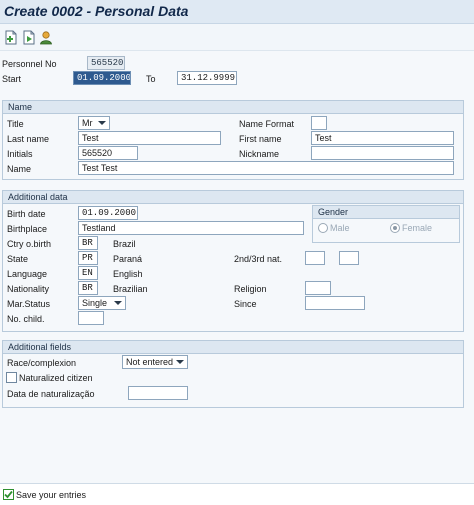 The height and width of the screenshot is (505, 474). Describe the element at coordinates (27, 274) in the screenshot. I see `language-label: Language` at that location.